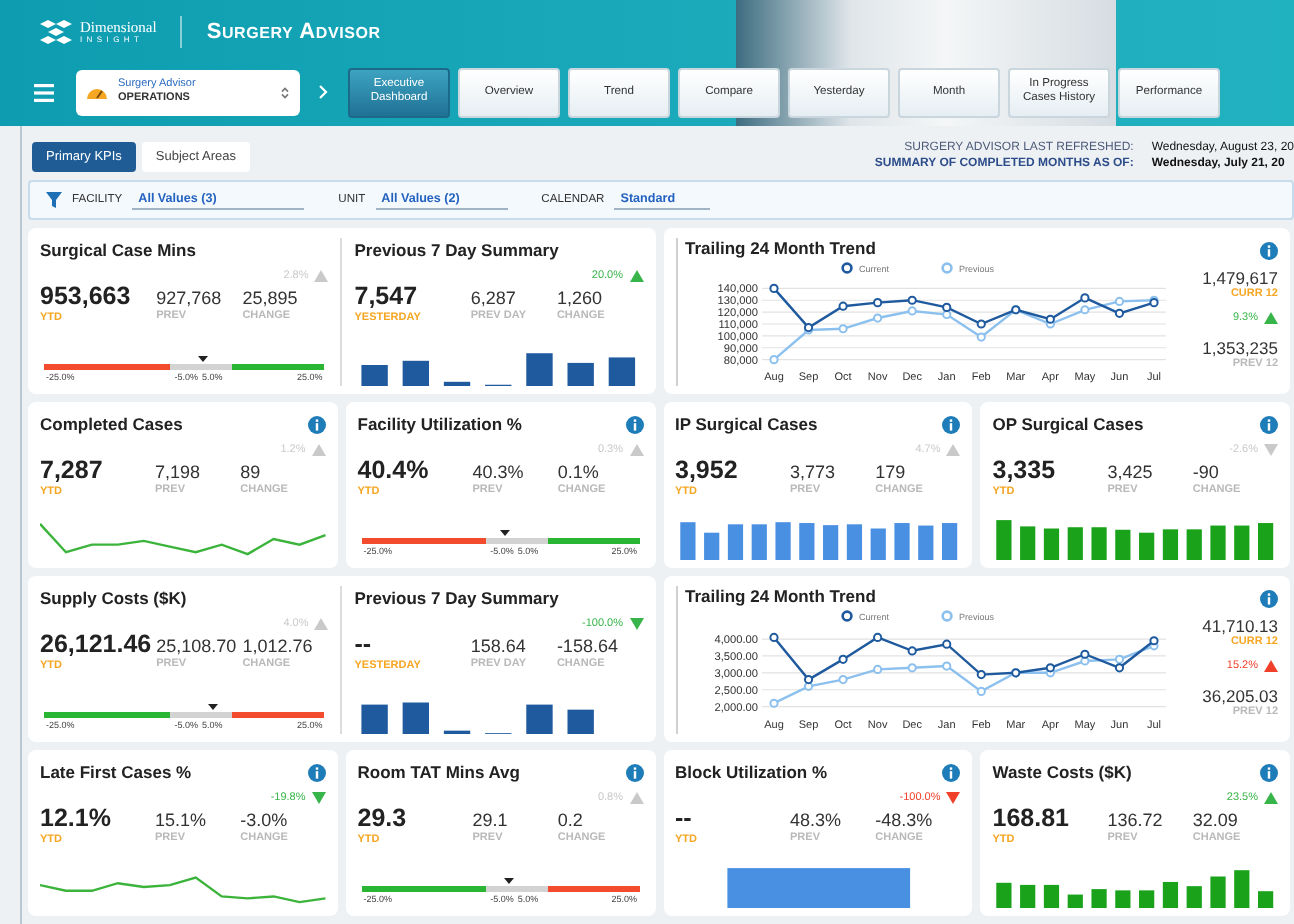 This screenshot has width=1294, height=924. Describe the element at coordinates (86, 298) in the screenshot. I see `kpi-value: 953,663` at that location.